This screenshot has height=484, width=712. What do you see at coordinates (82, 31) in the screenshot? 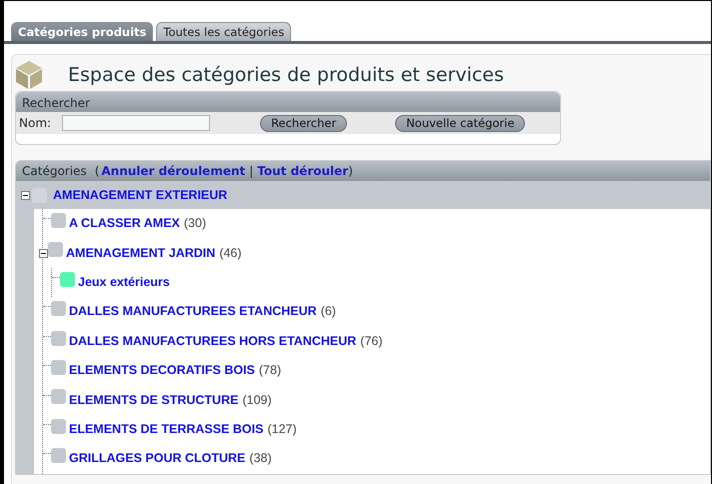
I see `tab: Catégories produits` at bounding box center [82, 31].